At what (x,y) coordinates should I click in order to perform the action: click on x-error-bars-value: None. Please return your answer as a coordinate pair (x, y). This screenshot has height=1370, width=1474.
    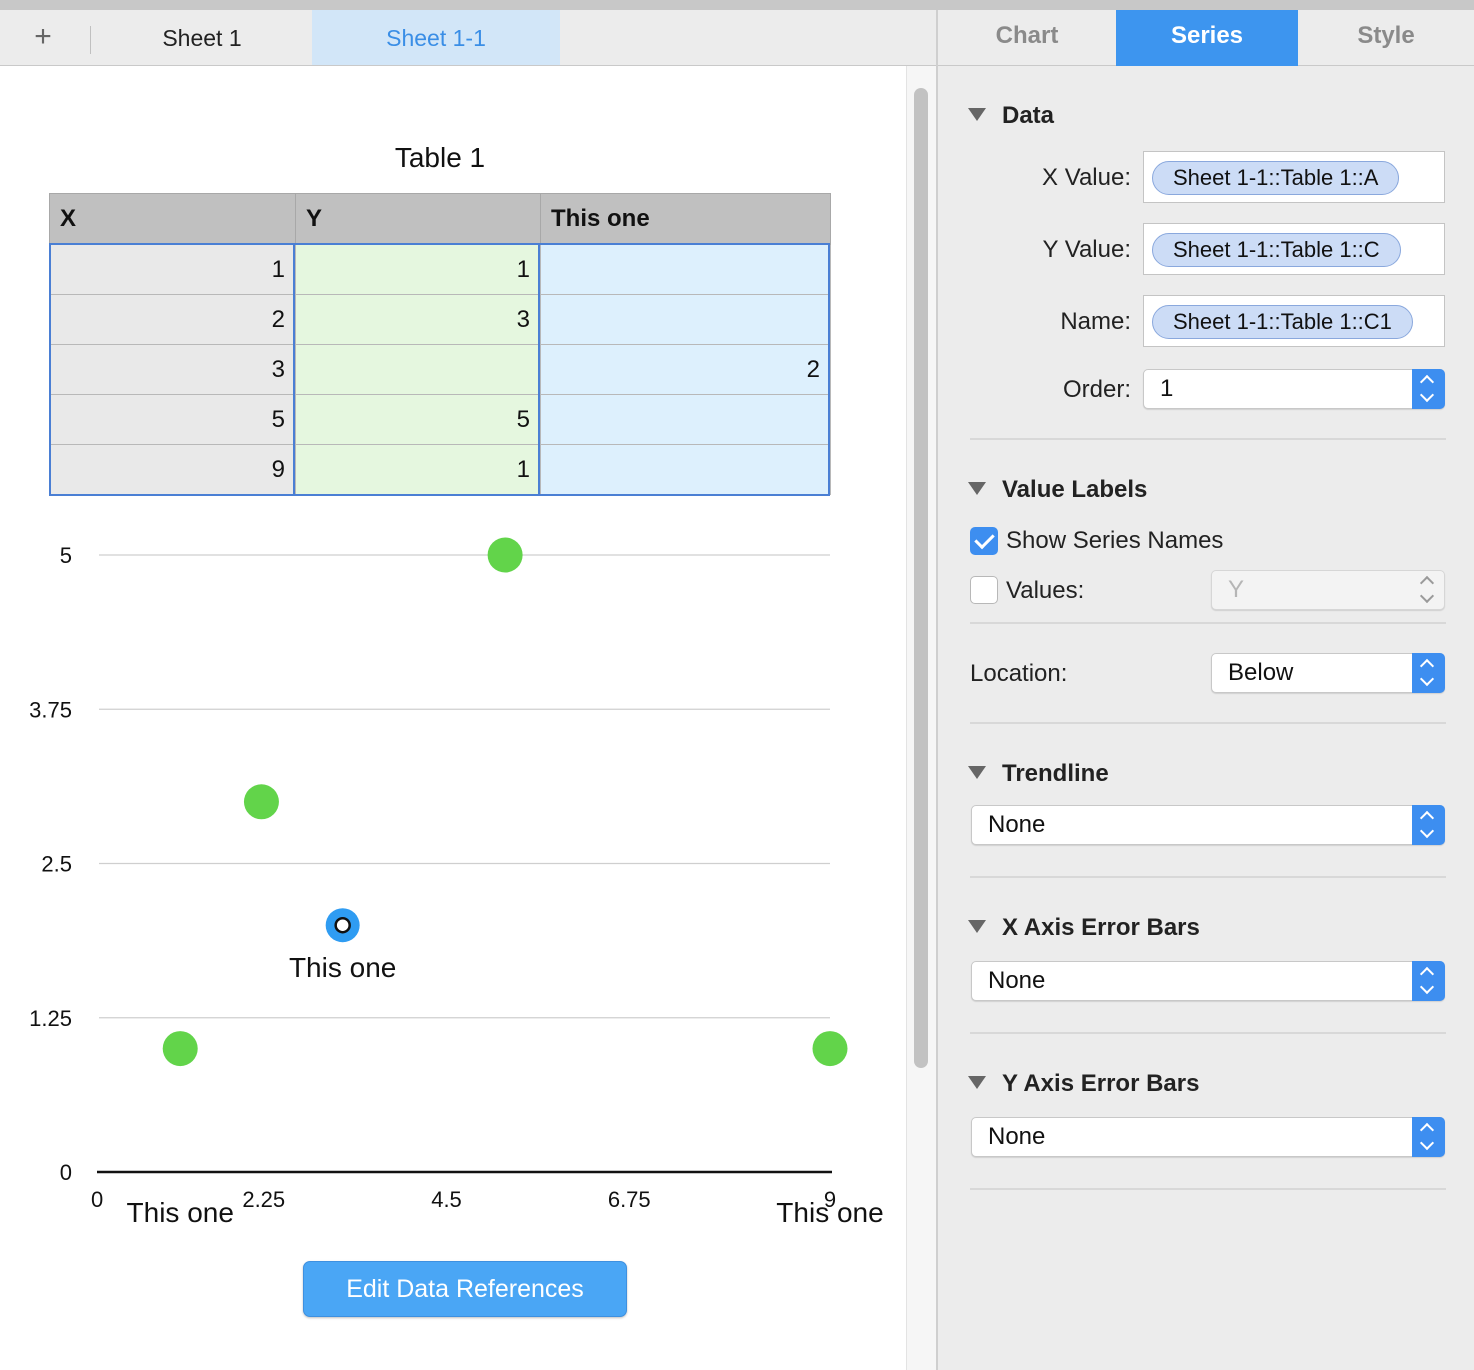
    Looking at the image, I should click on (1017, 980).